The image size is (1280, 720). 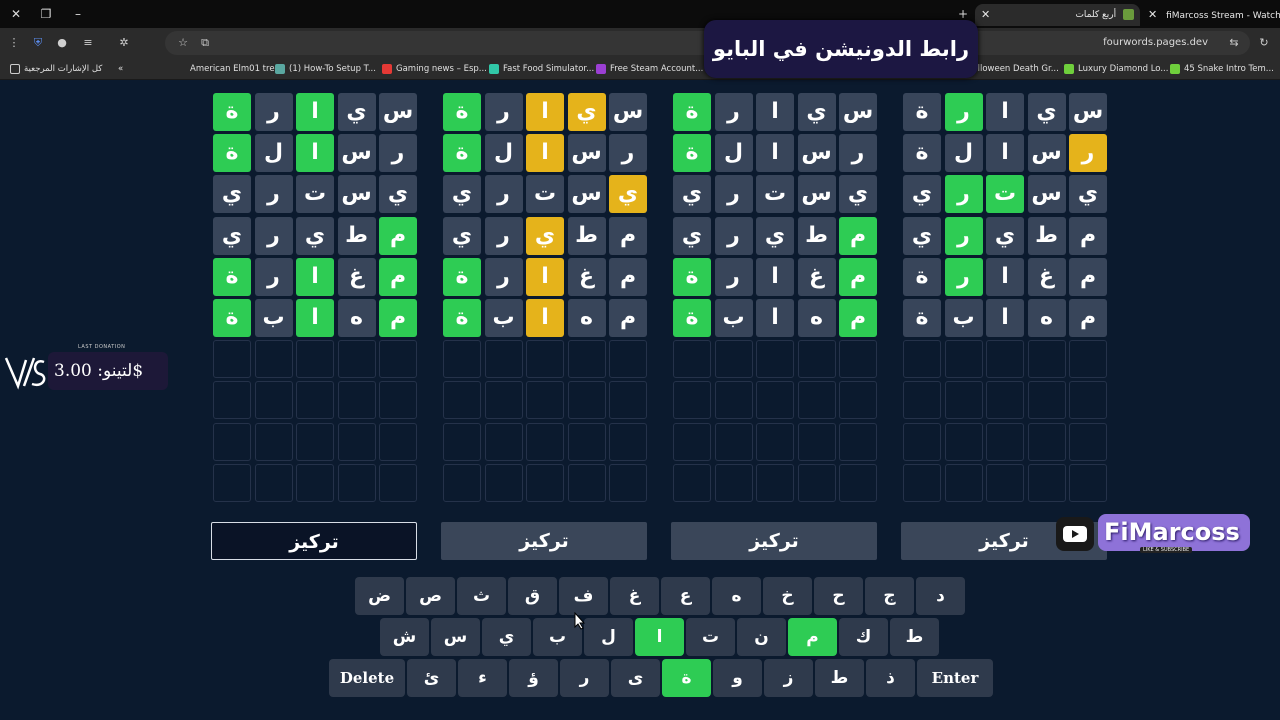 I want to click on browser-toolbar: ⋮ ⛨ ● ≡ ✲ ☆ ⧉ fourwords.pages.dev ⇆ ↻, so click(x=640, y=43).